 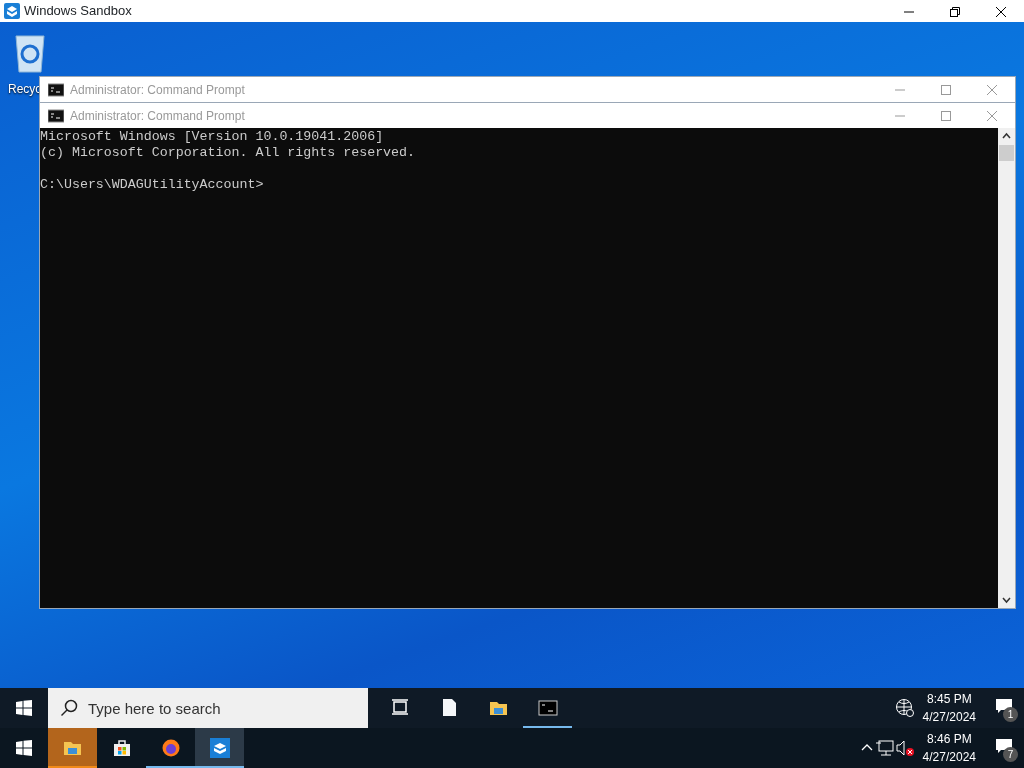 I want to click on sandbox-icon, so click(x=219, y=747).